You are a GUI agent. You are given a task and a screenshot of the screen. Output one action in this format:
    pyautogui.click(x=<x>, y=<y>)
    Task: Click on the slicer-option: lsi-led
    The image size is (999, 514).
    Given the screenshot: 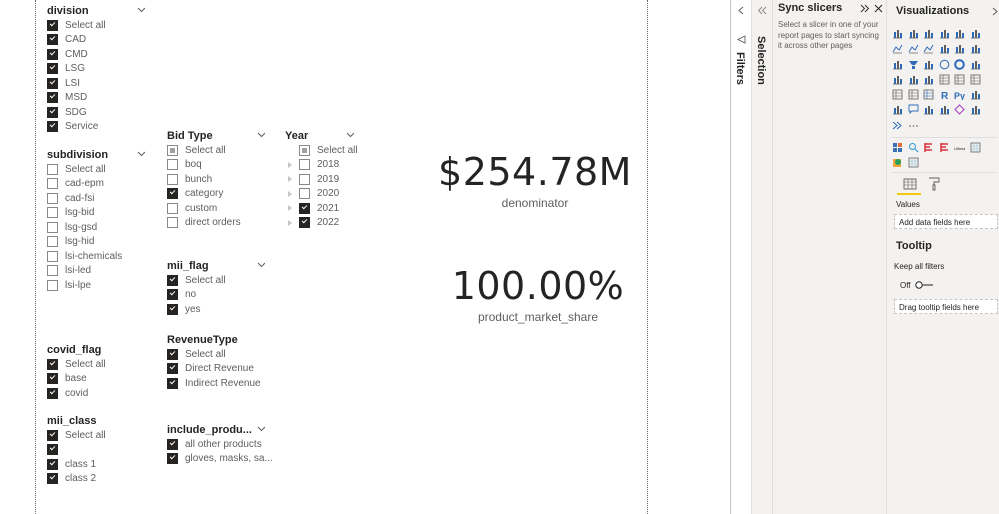 What is the action you would take?
    pyautogui.click(x=98, y=271)
    